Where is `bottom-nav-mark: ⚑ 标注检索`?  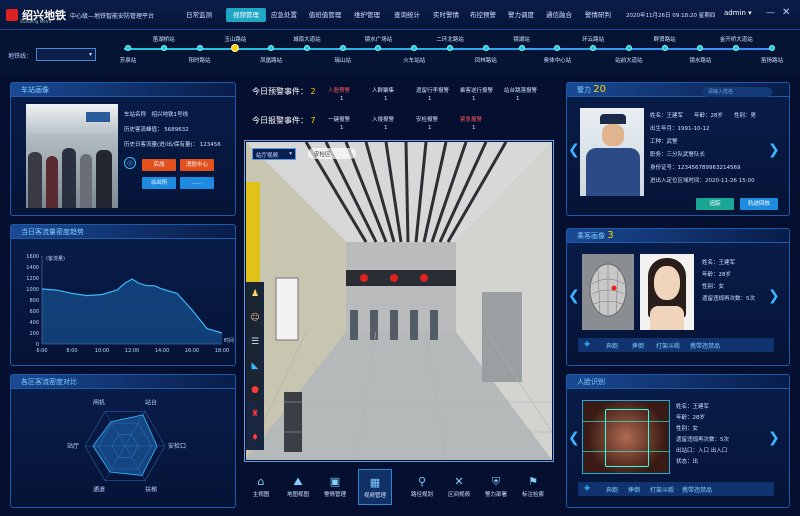 bottom-nav-mark: ⚑ 标注检索 is located at coordinates (533, 486).